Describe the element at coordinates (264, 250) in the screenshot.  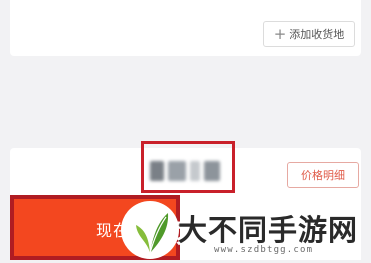
I see `watermark-url: www.szdbtgg.com` at that location.